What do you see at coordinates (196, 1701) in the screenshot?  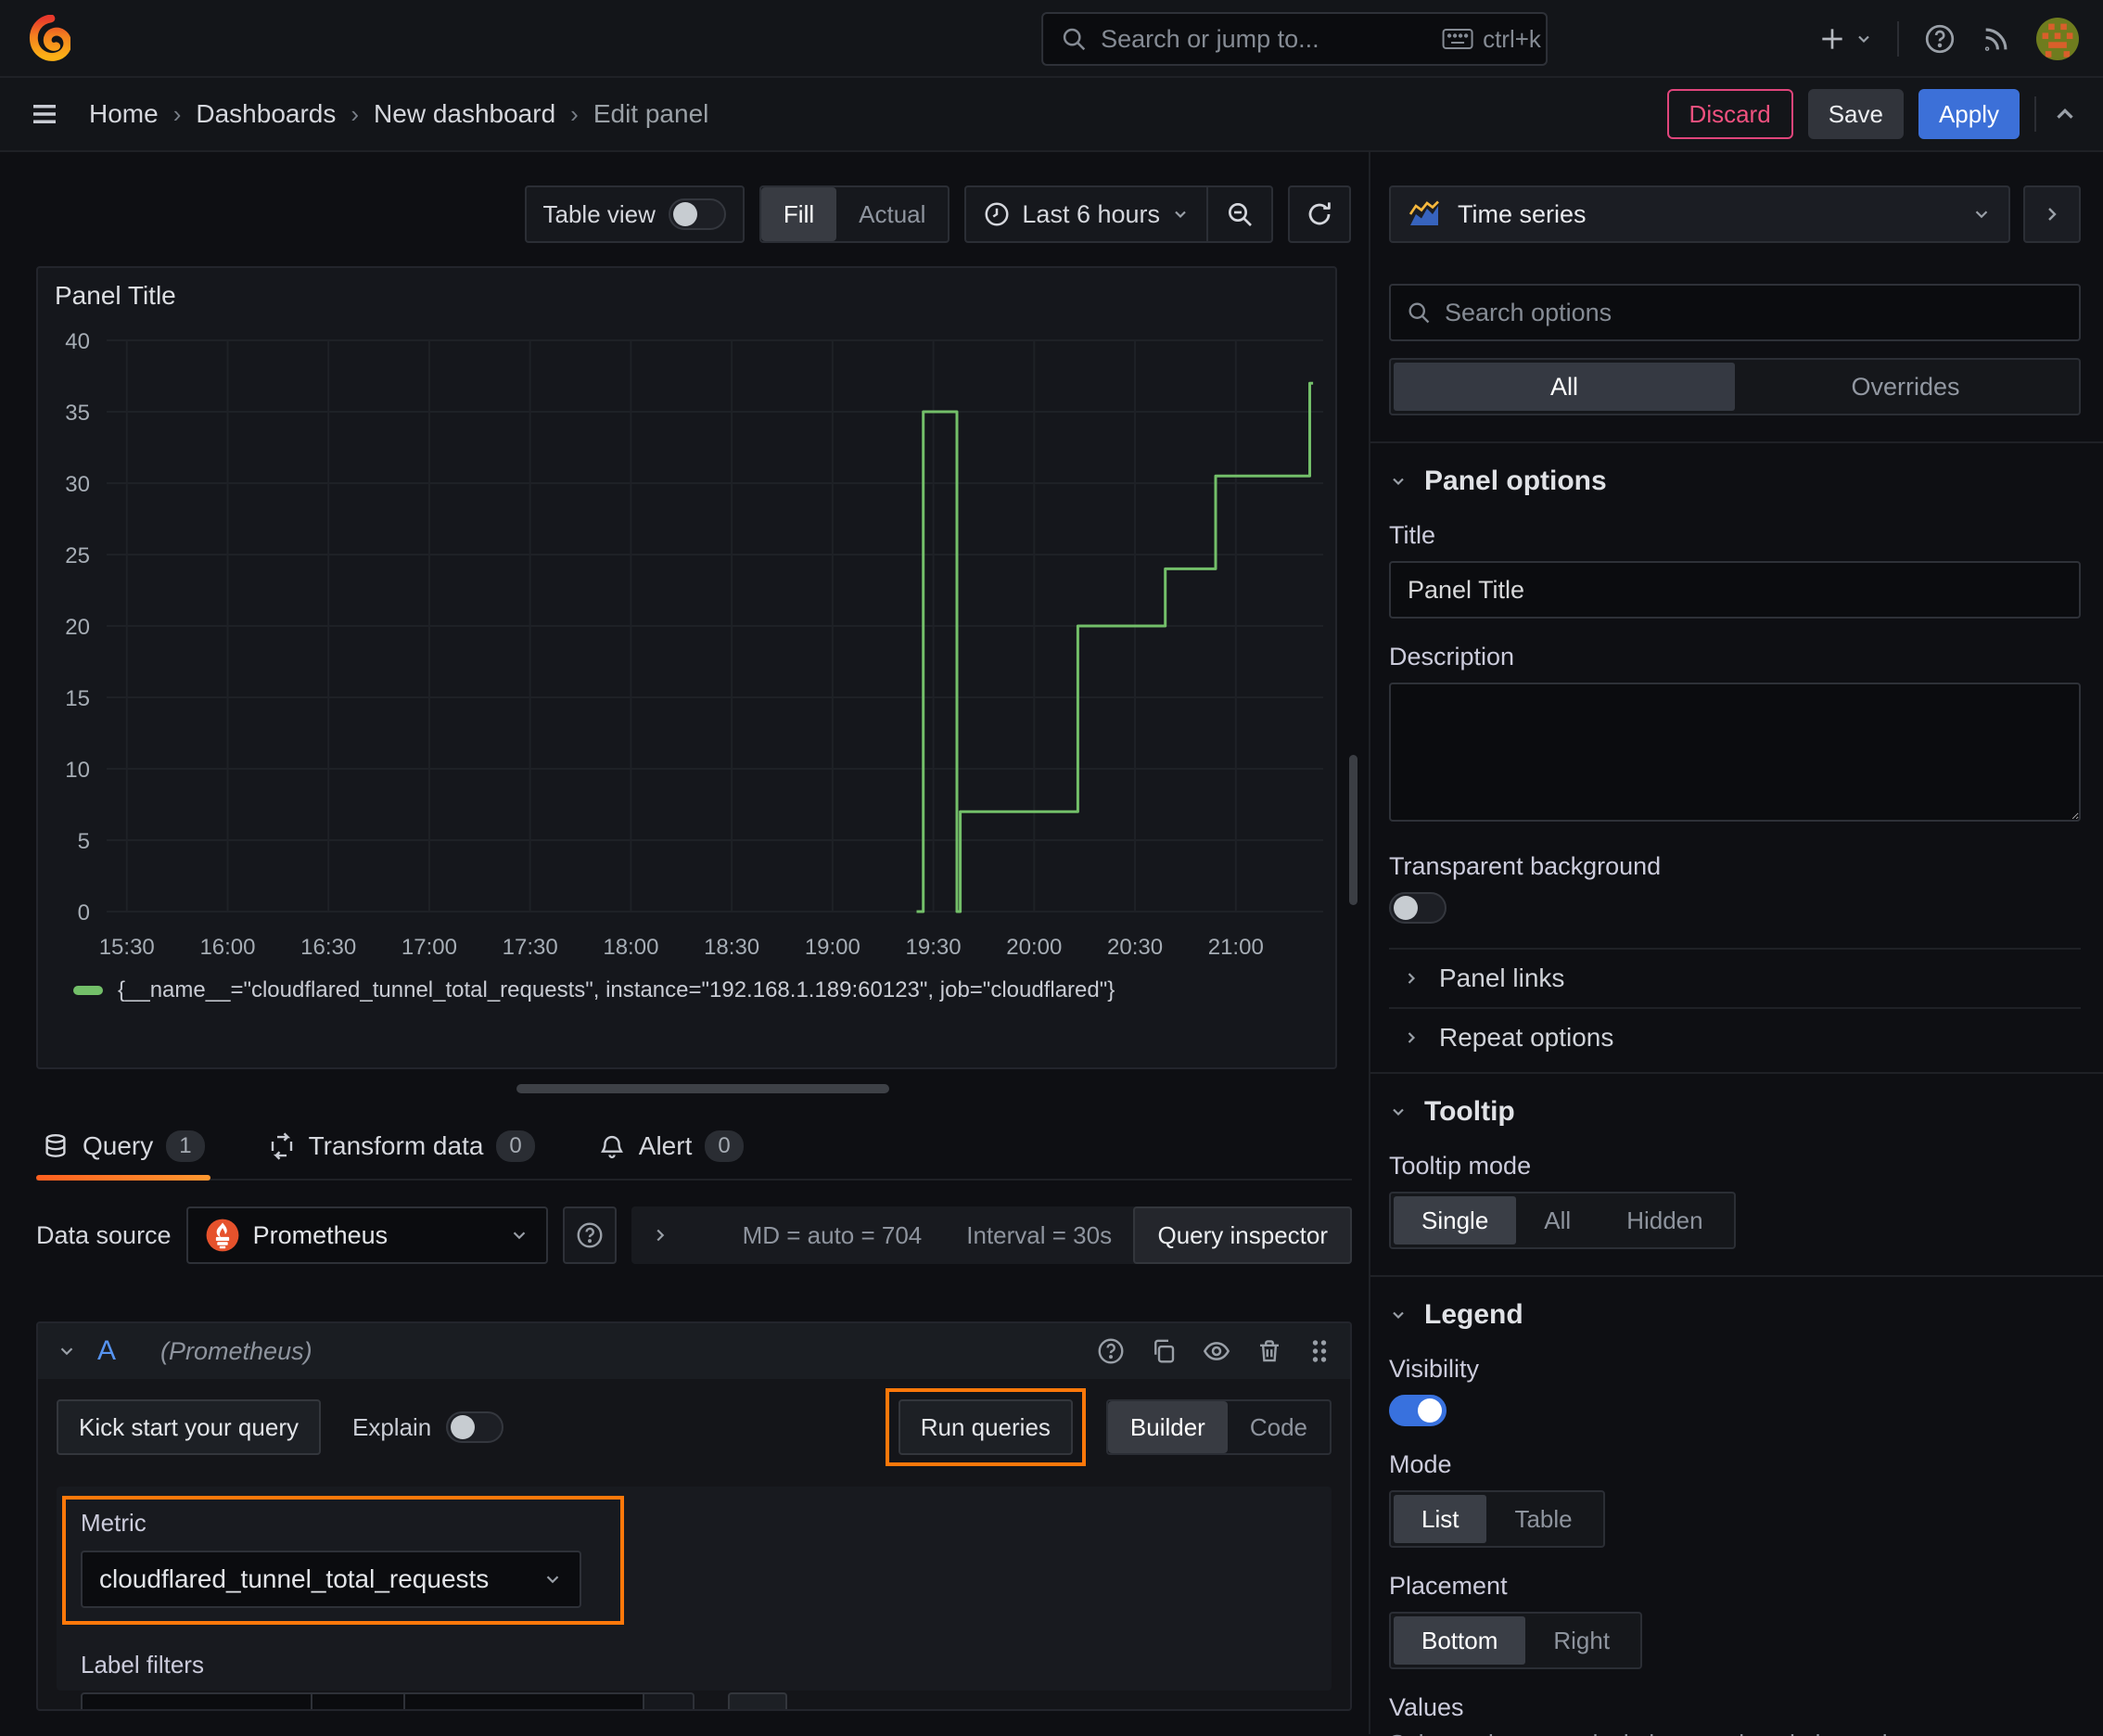 I see `select-label-dropdown: Select label` at bounding box center [196, 1701].